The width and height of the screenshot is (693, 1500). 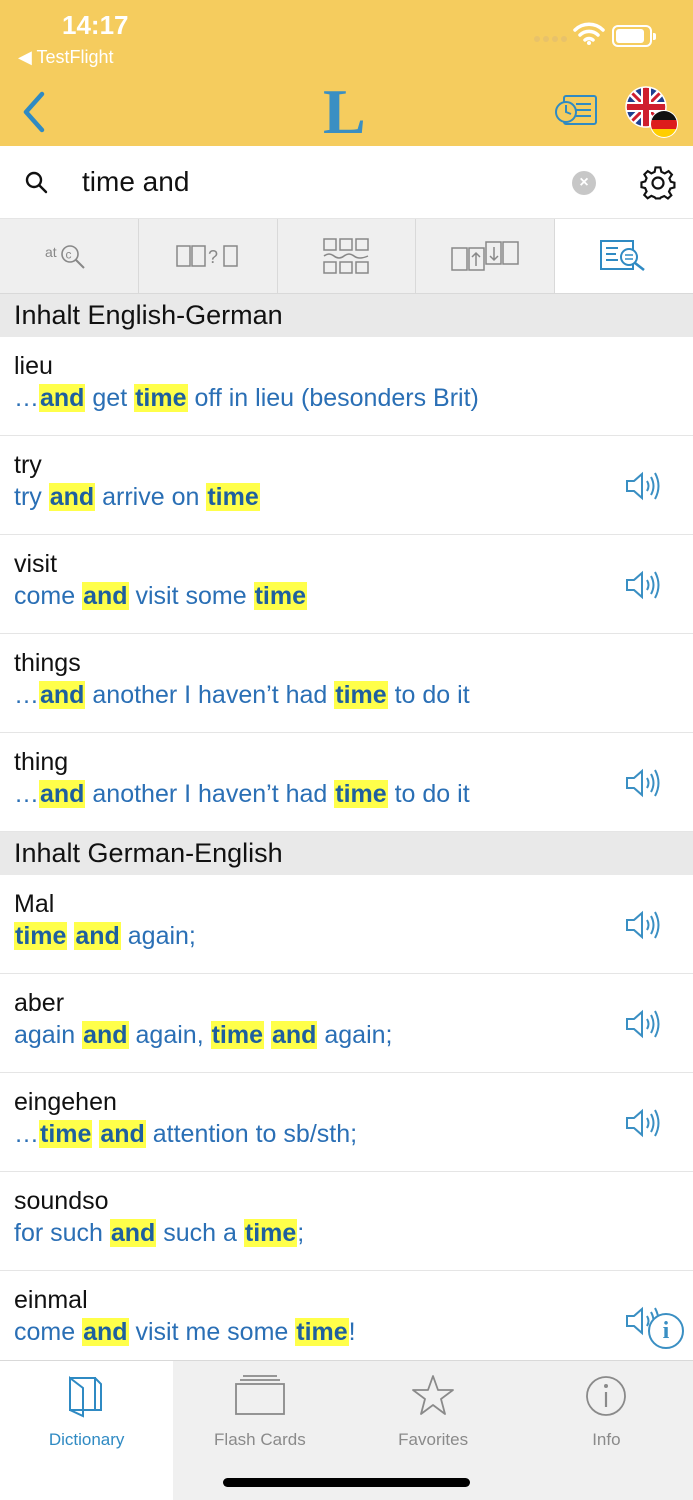 I want to click on tab-label: Flash Cards, so click(x=260, y=1439).